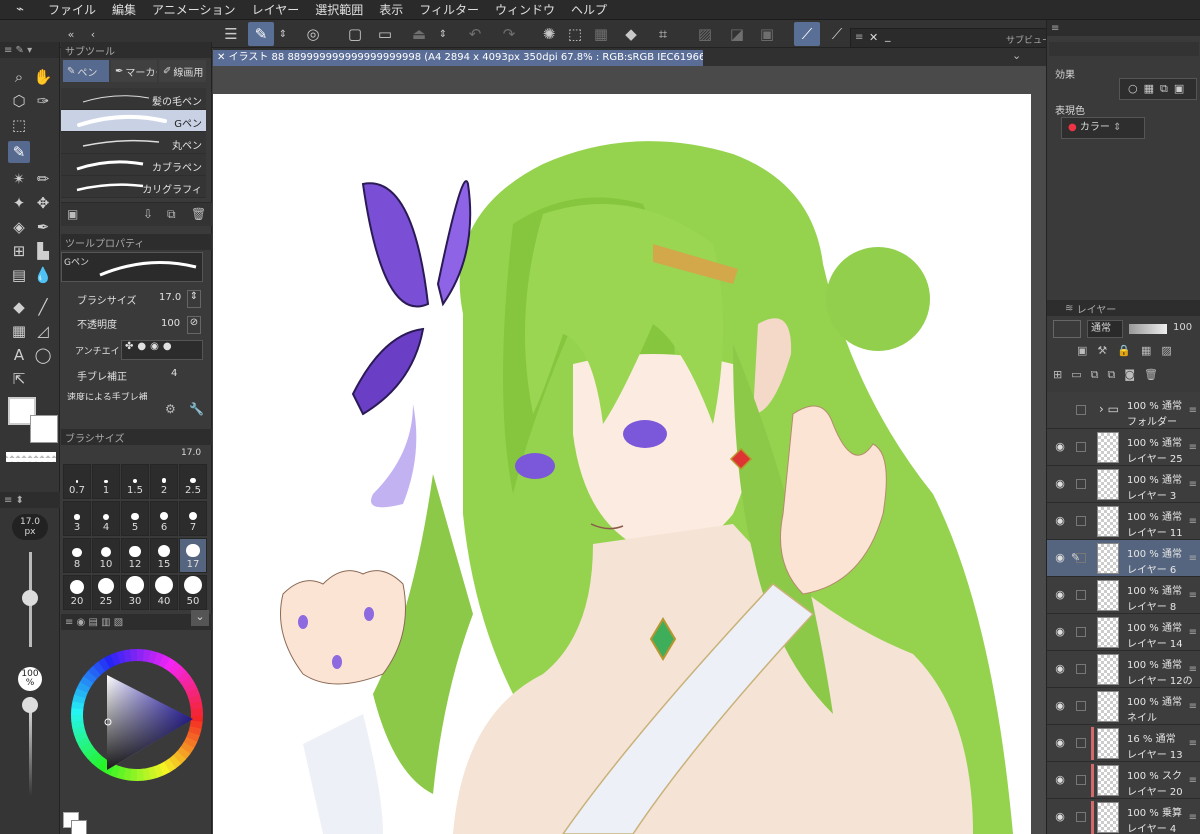 The width and height of the screenshot is (1200, 834). I want to click on move-icon: ✥, so click(43, 203).